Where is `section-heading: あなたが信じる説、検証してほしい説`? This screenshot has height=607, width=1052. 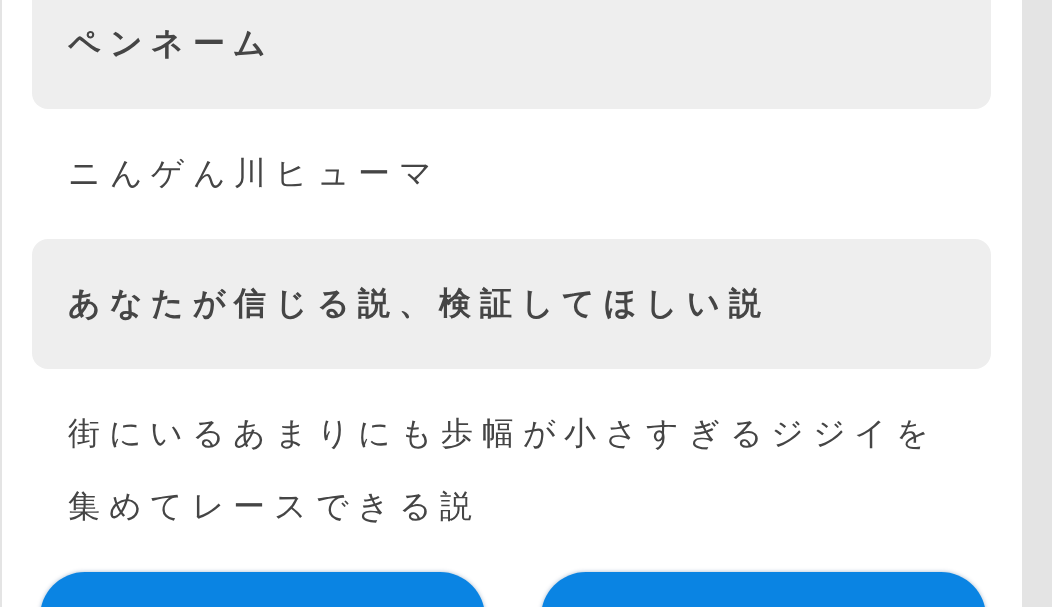 section-heading: あなたが信じる説、検証してほしい説 is located at coordinates (419, 303).